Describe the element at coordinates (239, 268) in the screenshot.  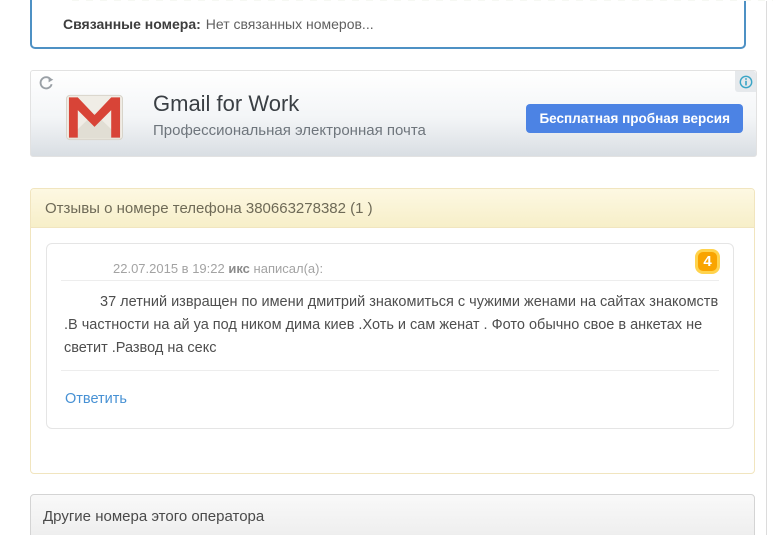
I see `comment-author: икс` at that location.